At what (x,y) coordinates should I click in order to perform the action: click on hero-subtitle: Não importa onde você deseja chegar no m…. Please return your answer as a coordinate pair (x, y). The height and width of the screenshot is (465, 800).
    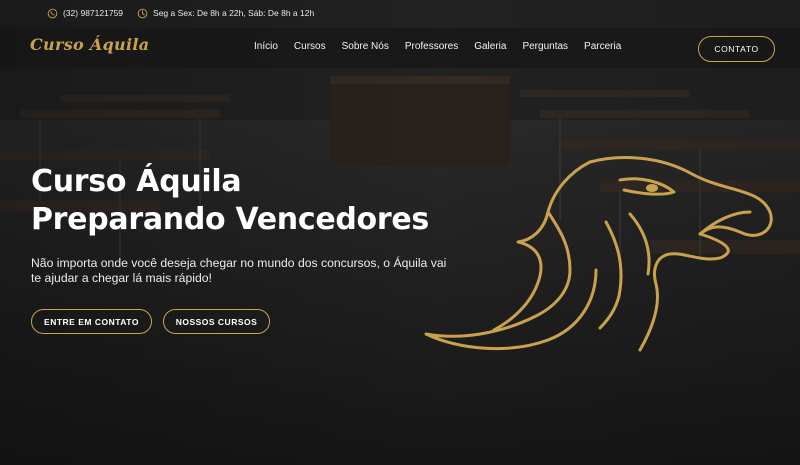
    Looking at the image, I should click on (239, 270).